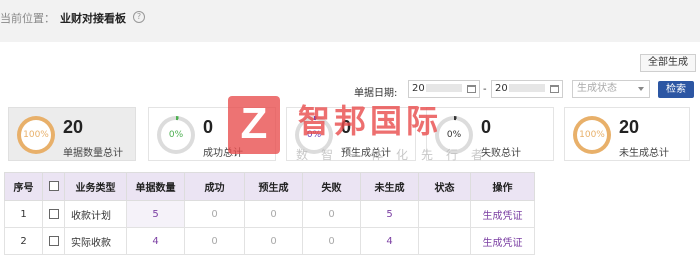 This screenshot has width=700, height=257. I want to click on summary-card-failed: 0% 0 失败总计, so click(490, 134).